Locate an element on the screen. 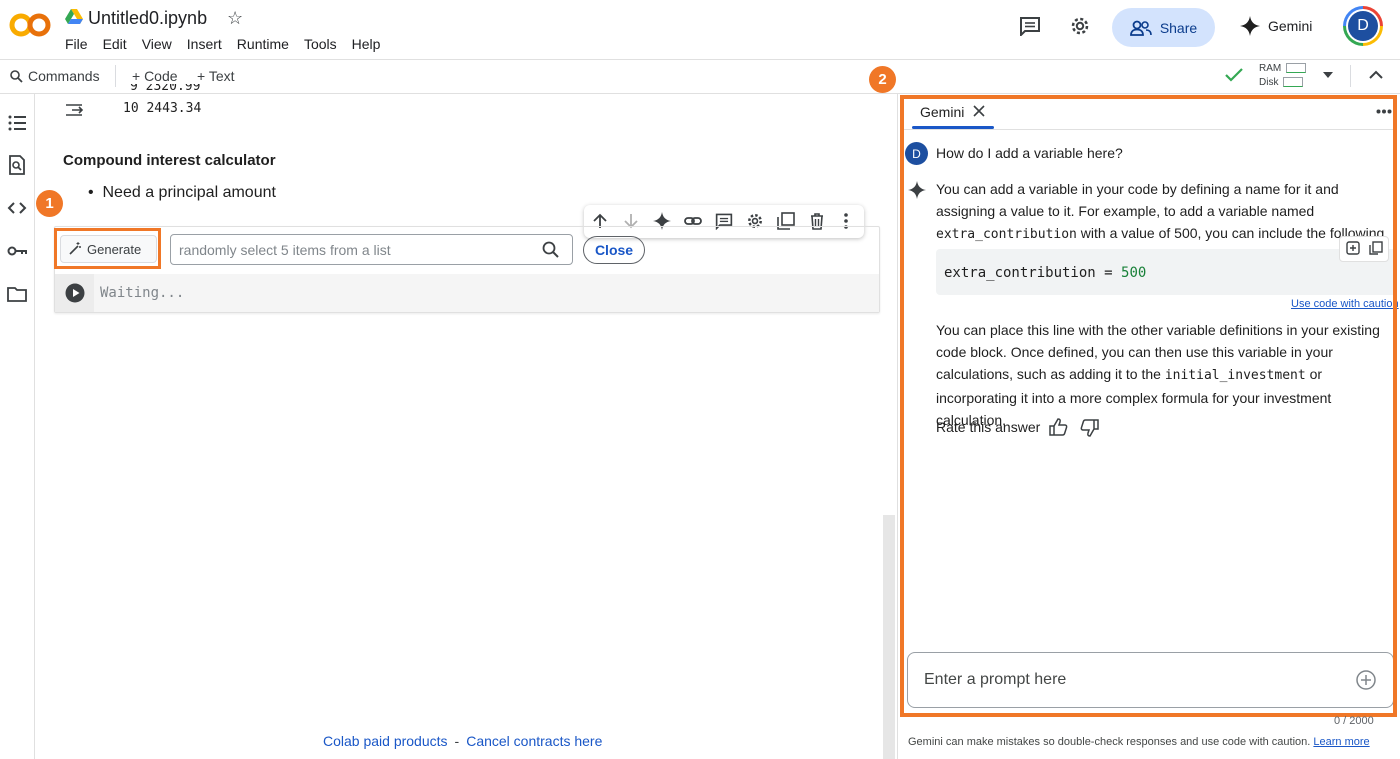 The width and height of the screenshot is (1400, 759). generate-label: Generate is located at coordinates (114, 249).